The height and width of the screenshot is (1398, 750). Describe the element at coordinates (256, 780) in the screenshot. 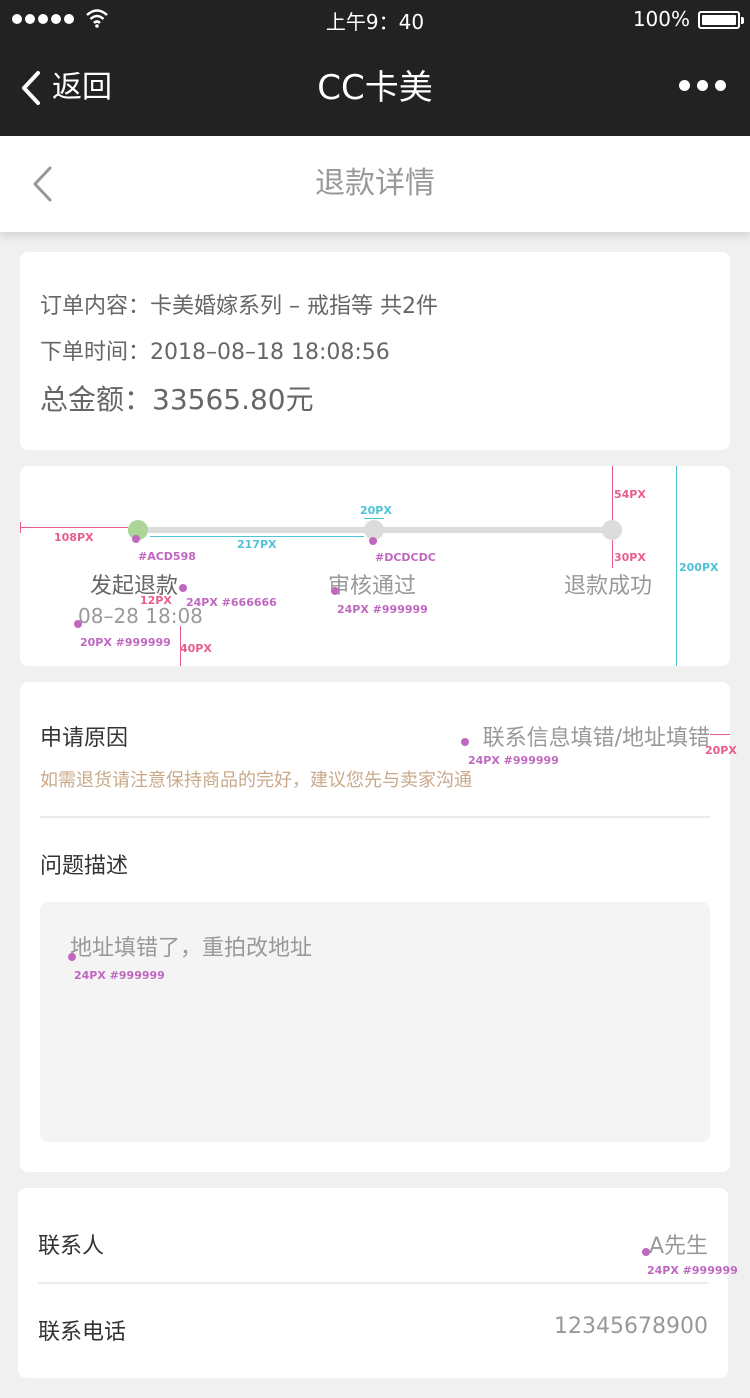

I see `reason-hint: 如需退货请注意保持商品的完好，建议您先与卖家沟通` at that location.